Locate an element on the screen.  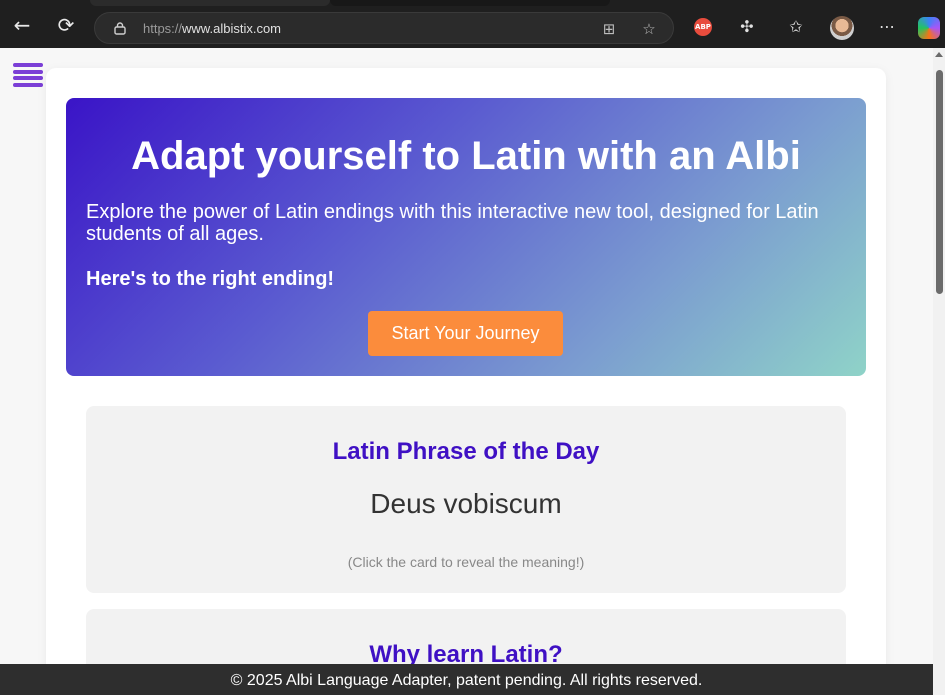
app-available-icon: ⊞ is located at coordinates (609, 29).